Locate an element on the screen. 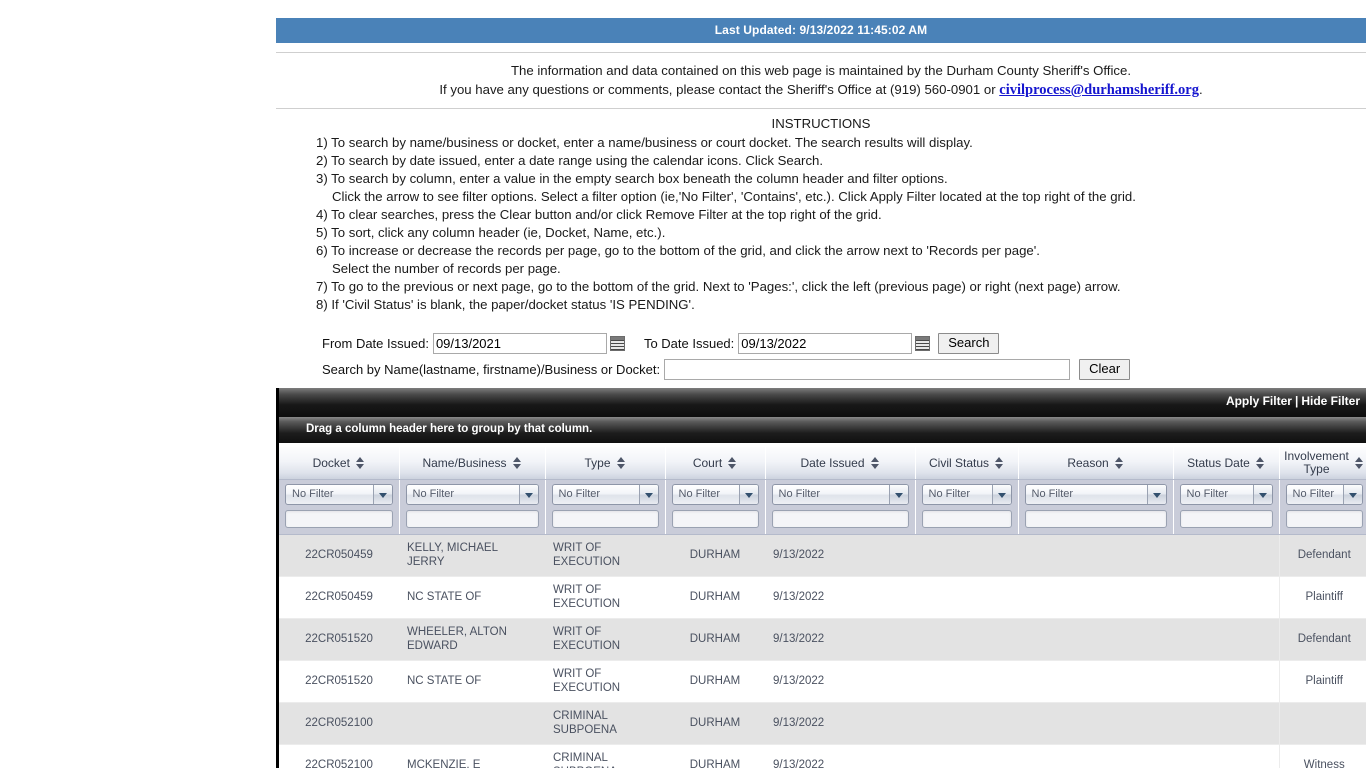  column-header-involvement_type: Involvement Type is located at coordinates (1322, 463).